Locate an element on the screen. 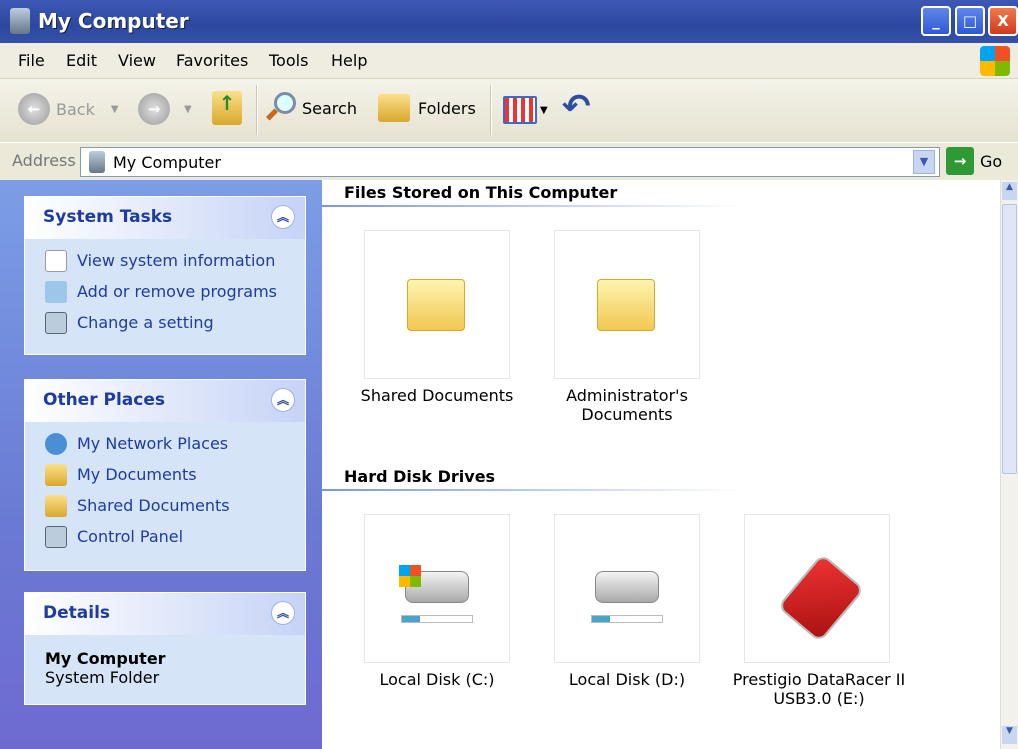 This screenshot has width=1018, height=749. title-bar: My Computer _ □ X is located at coordinates (509, 21).